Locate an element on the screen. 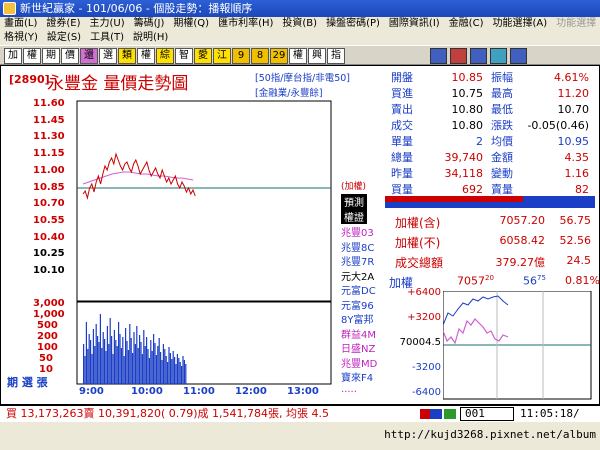 The image size is (600, 450). toolbar-button-14: 29 is located at coordinates (279, 56).